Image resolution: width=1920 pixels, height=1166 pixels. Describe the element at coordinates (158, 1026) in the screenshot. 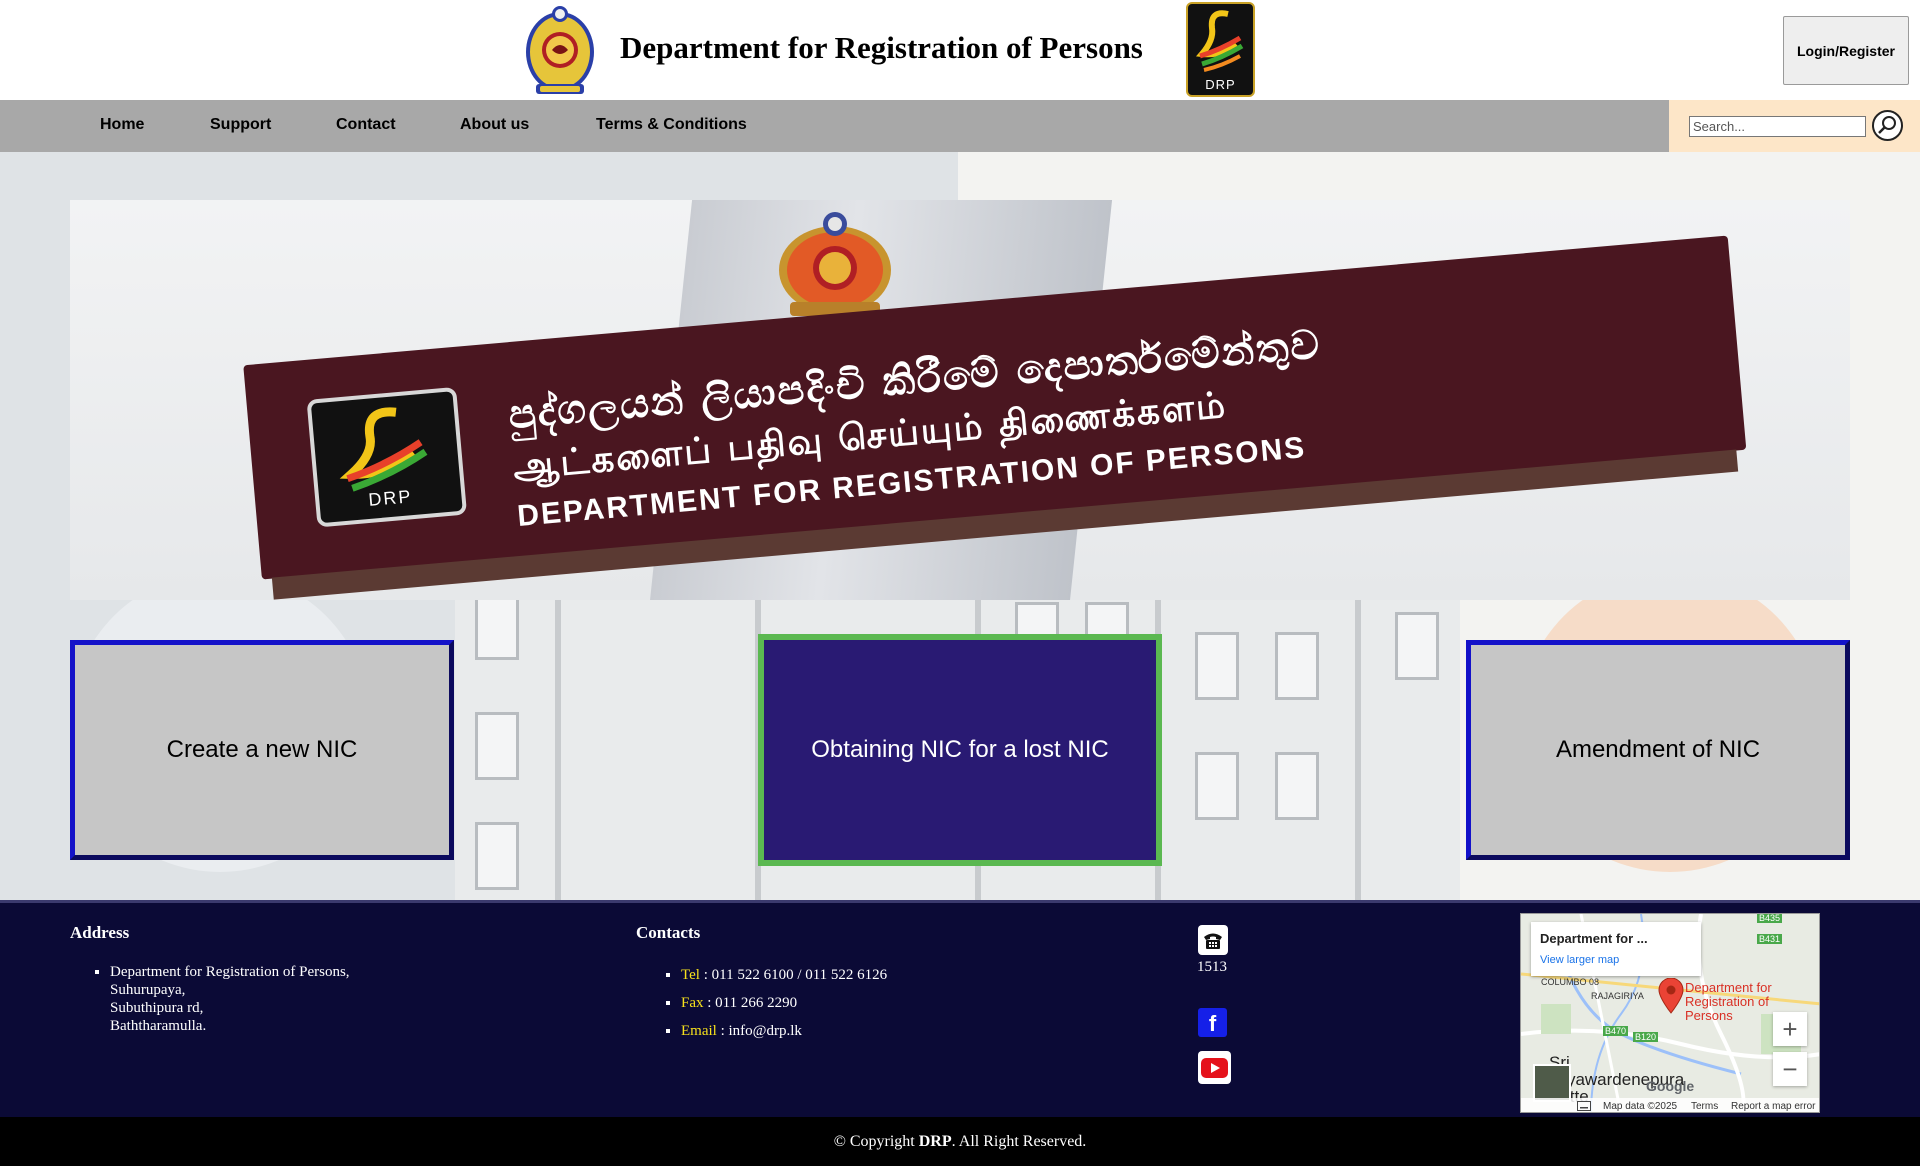

I see `address-line: Baththaramulla.` at that location.